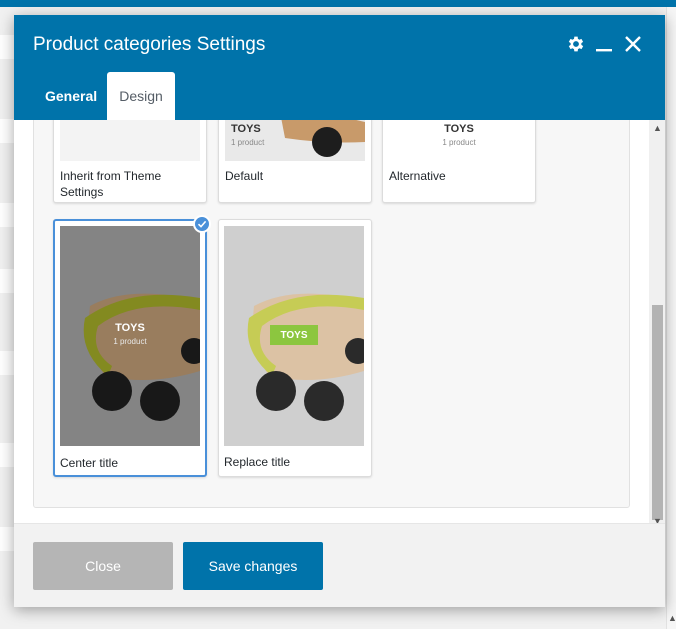 This screenshot has height=629, width=676. What do you see at coordinates (130, 140) in the screenshot?
I see `style-thumbnail` at bounding box center [130, 140].